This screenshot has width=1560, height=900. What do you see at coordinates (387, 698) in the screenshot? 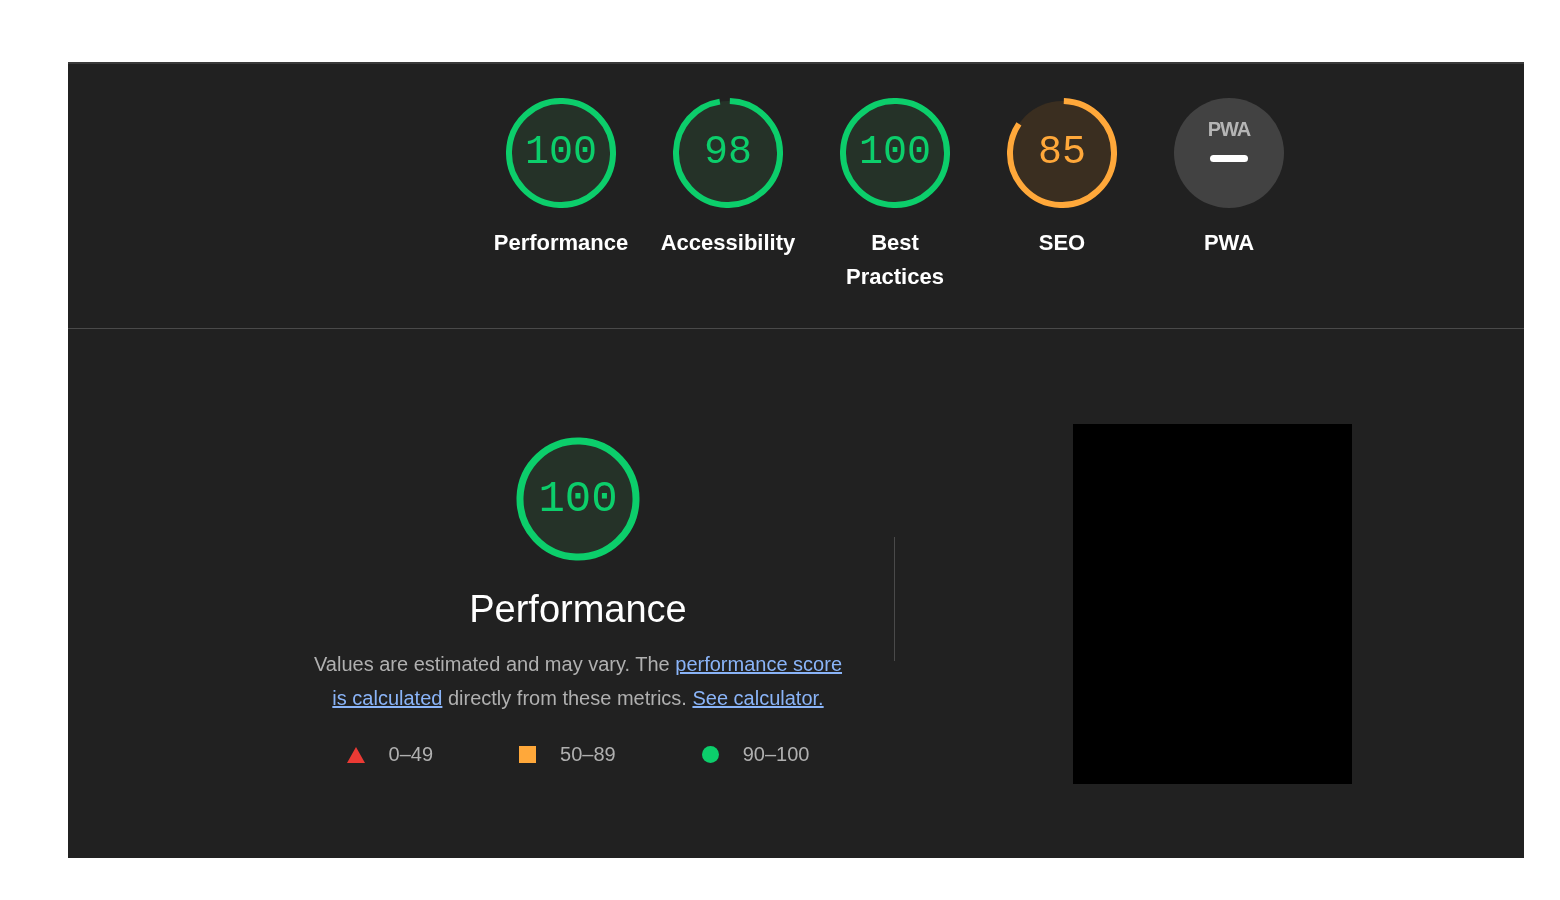
I see `description-link: is calculated` at bounding box center [387, 698].